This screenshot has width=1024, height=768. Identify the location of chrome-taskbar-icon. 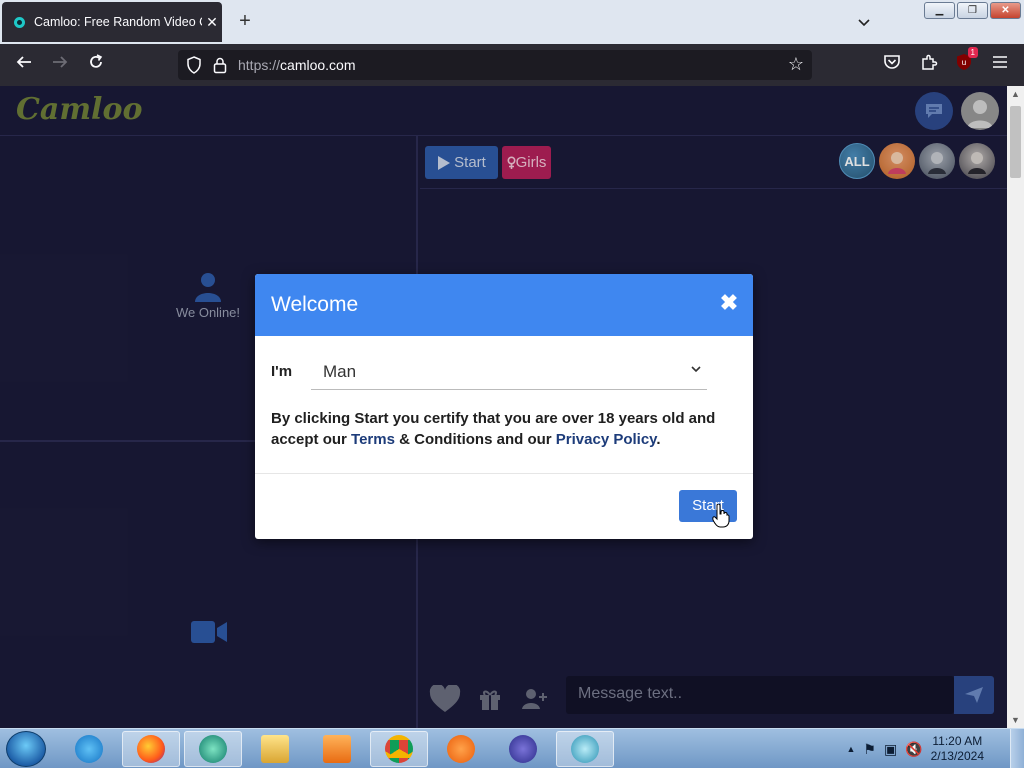
(399, 749).